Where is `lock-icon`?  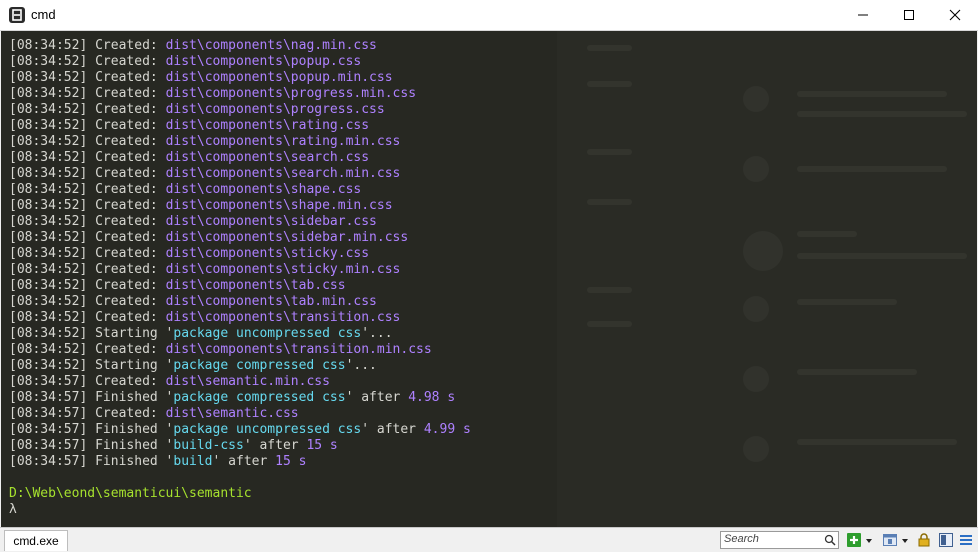
lock-icon is located at coordinates (924, 540).